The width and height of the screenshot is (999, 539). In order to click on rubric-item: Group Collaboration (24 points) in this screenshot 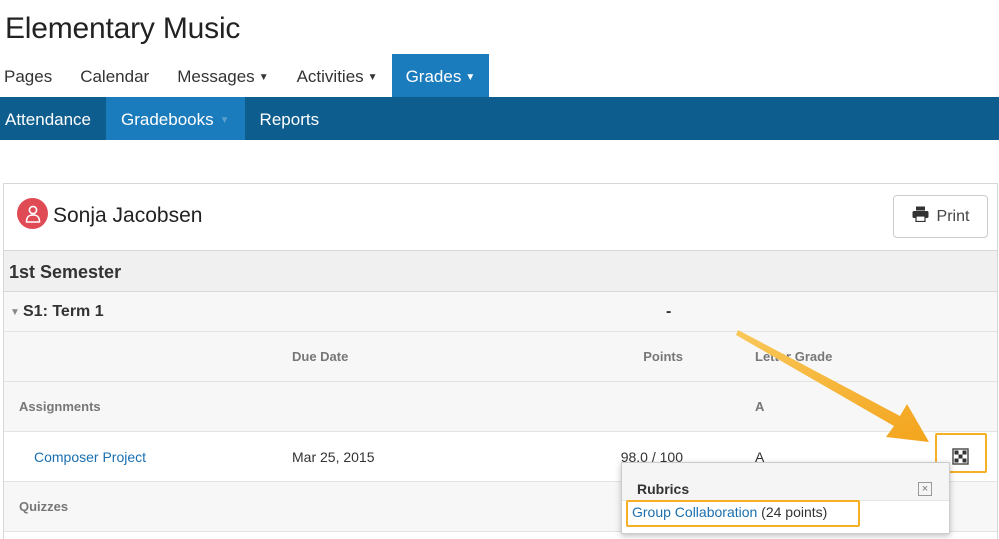, I will do `click(729, 512)`.